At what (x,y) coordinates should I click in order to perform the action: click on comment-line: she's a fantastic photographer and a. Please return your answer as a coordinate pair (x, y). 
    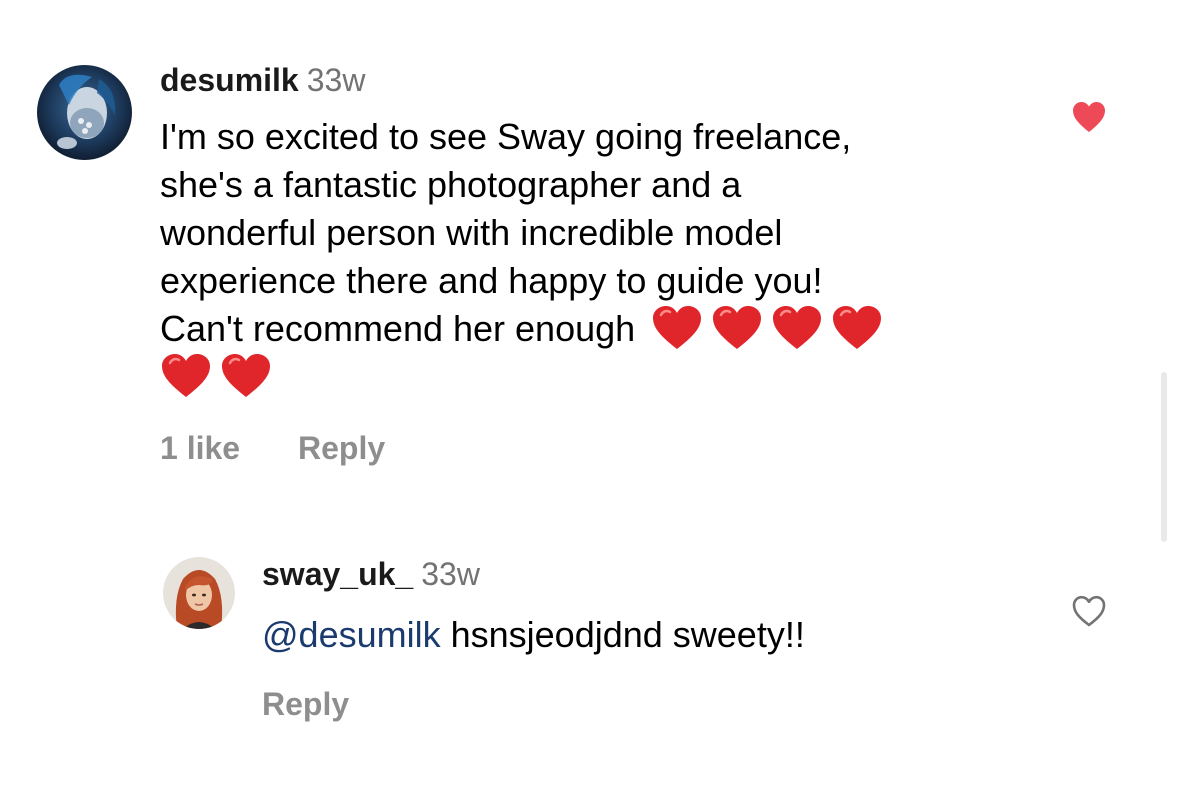
    Looking at the image, I should click on (451, 184).